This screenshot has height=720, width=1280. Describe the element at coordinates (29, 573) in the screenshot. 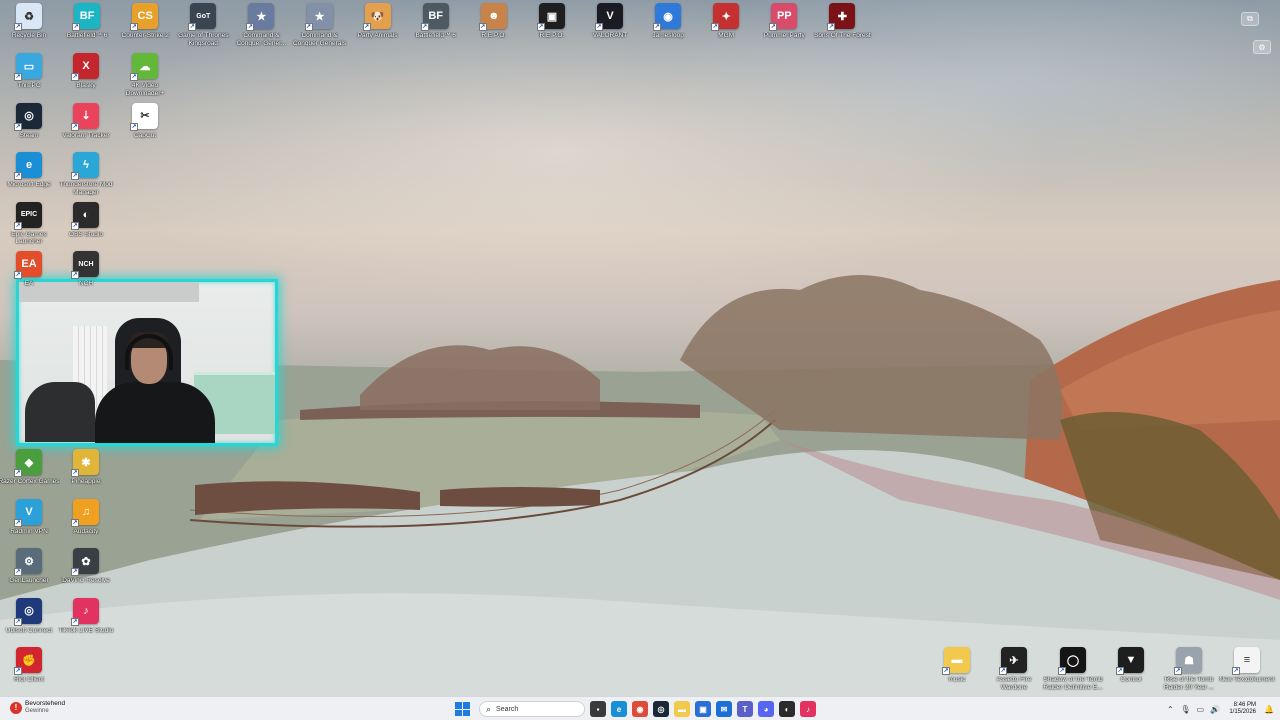

I see `desktop-shortcut: ⚙ ↗ GenLauncher` at that location.